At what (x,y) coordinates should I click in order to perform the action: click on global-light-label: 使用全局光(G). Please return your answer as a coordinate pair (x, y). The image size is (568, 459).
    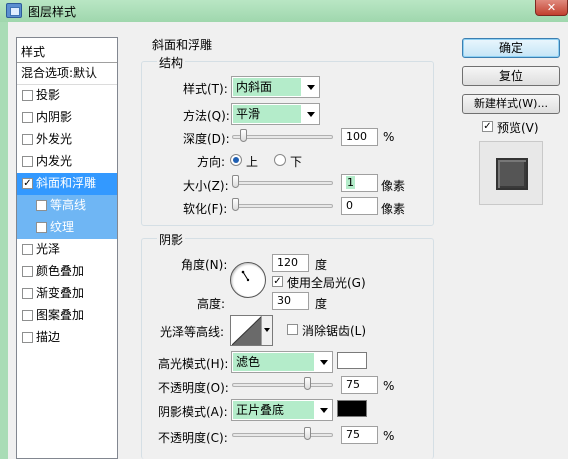
    Looking at the image, I should click on (326, 282).